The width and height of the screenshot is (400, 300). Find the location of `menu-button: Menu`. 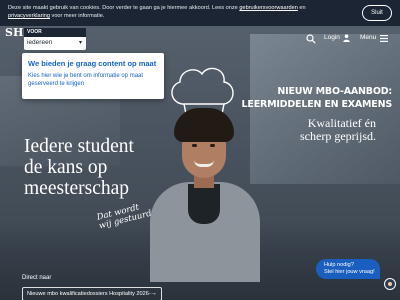

menu-button: Menu is located at coordinates (368, 38).